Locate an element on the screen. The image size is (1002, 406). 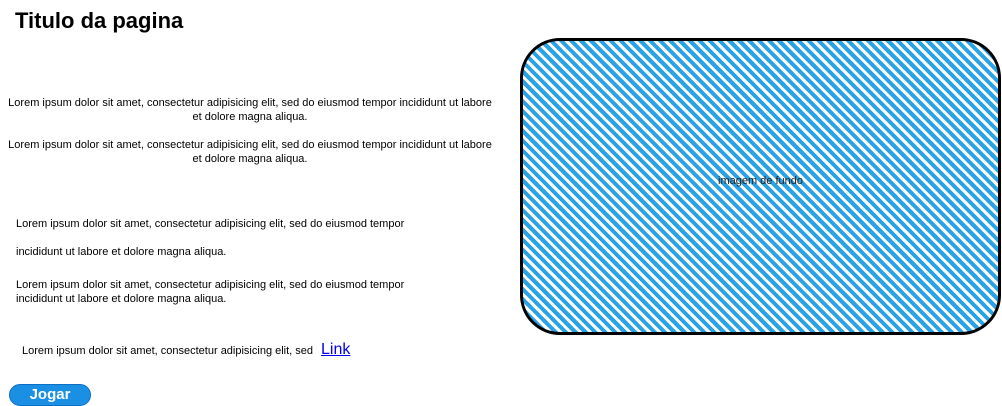
background-image-label: imagem de fundo is located at coordinates (760, 181).